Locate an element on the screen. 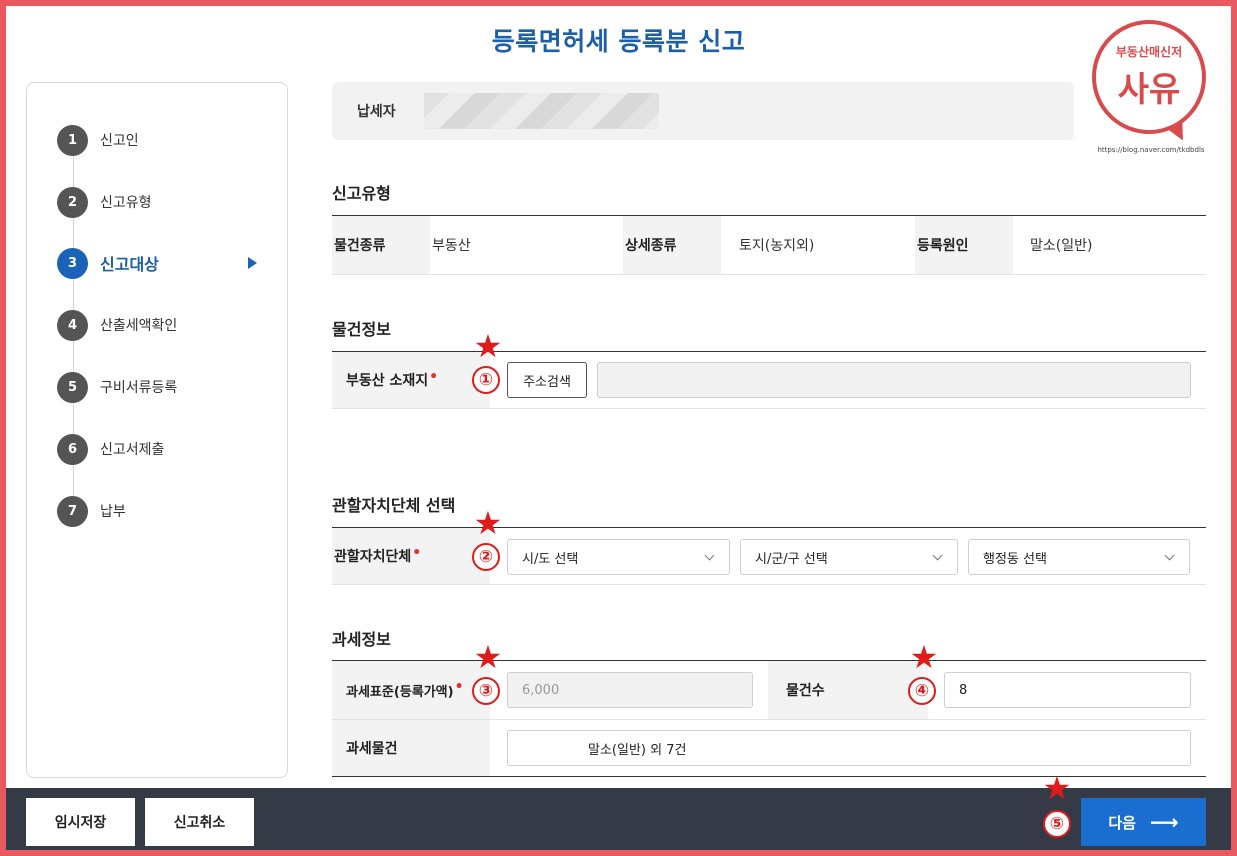 The image size is (1237, 856). tax-base-label-cell: 과세표준(등록가액) • is located at coordinates (411, 690).